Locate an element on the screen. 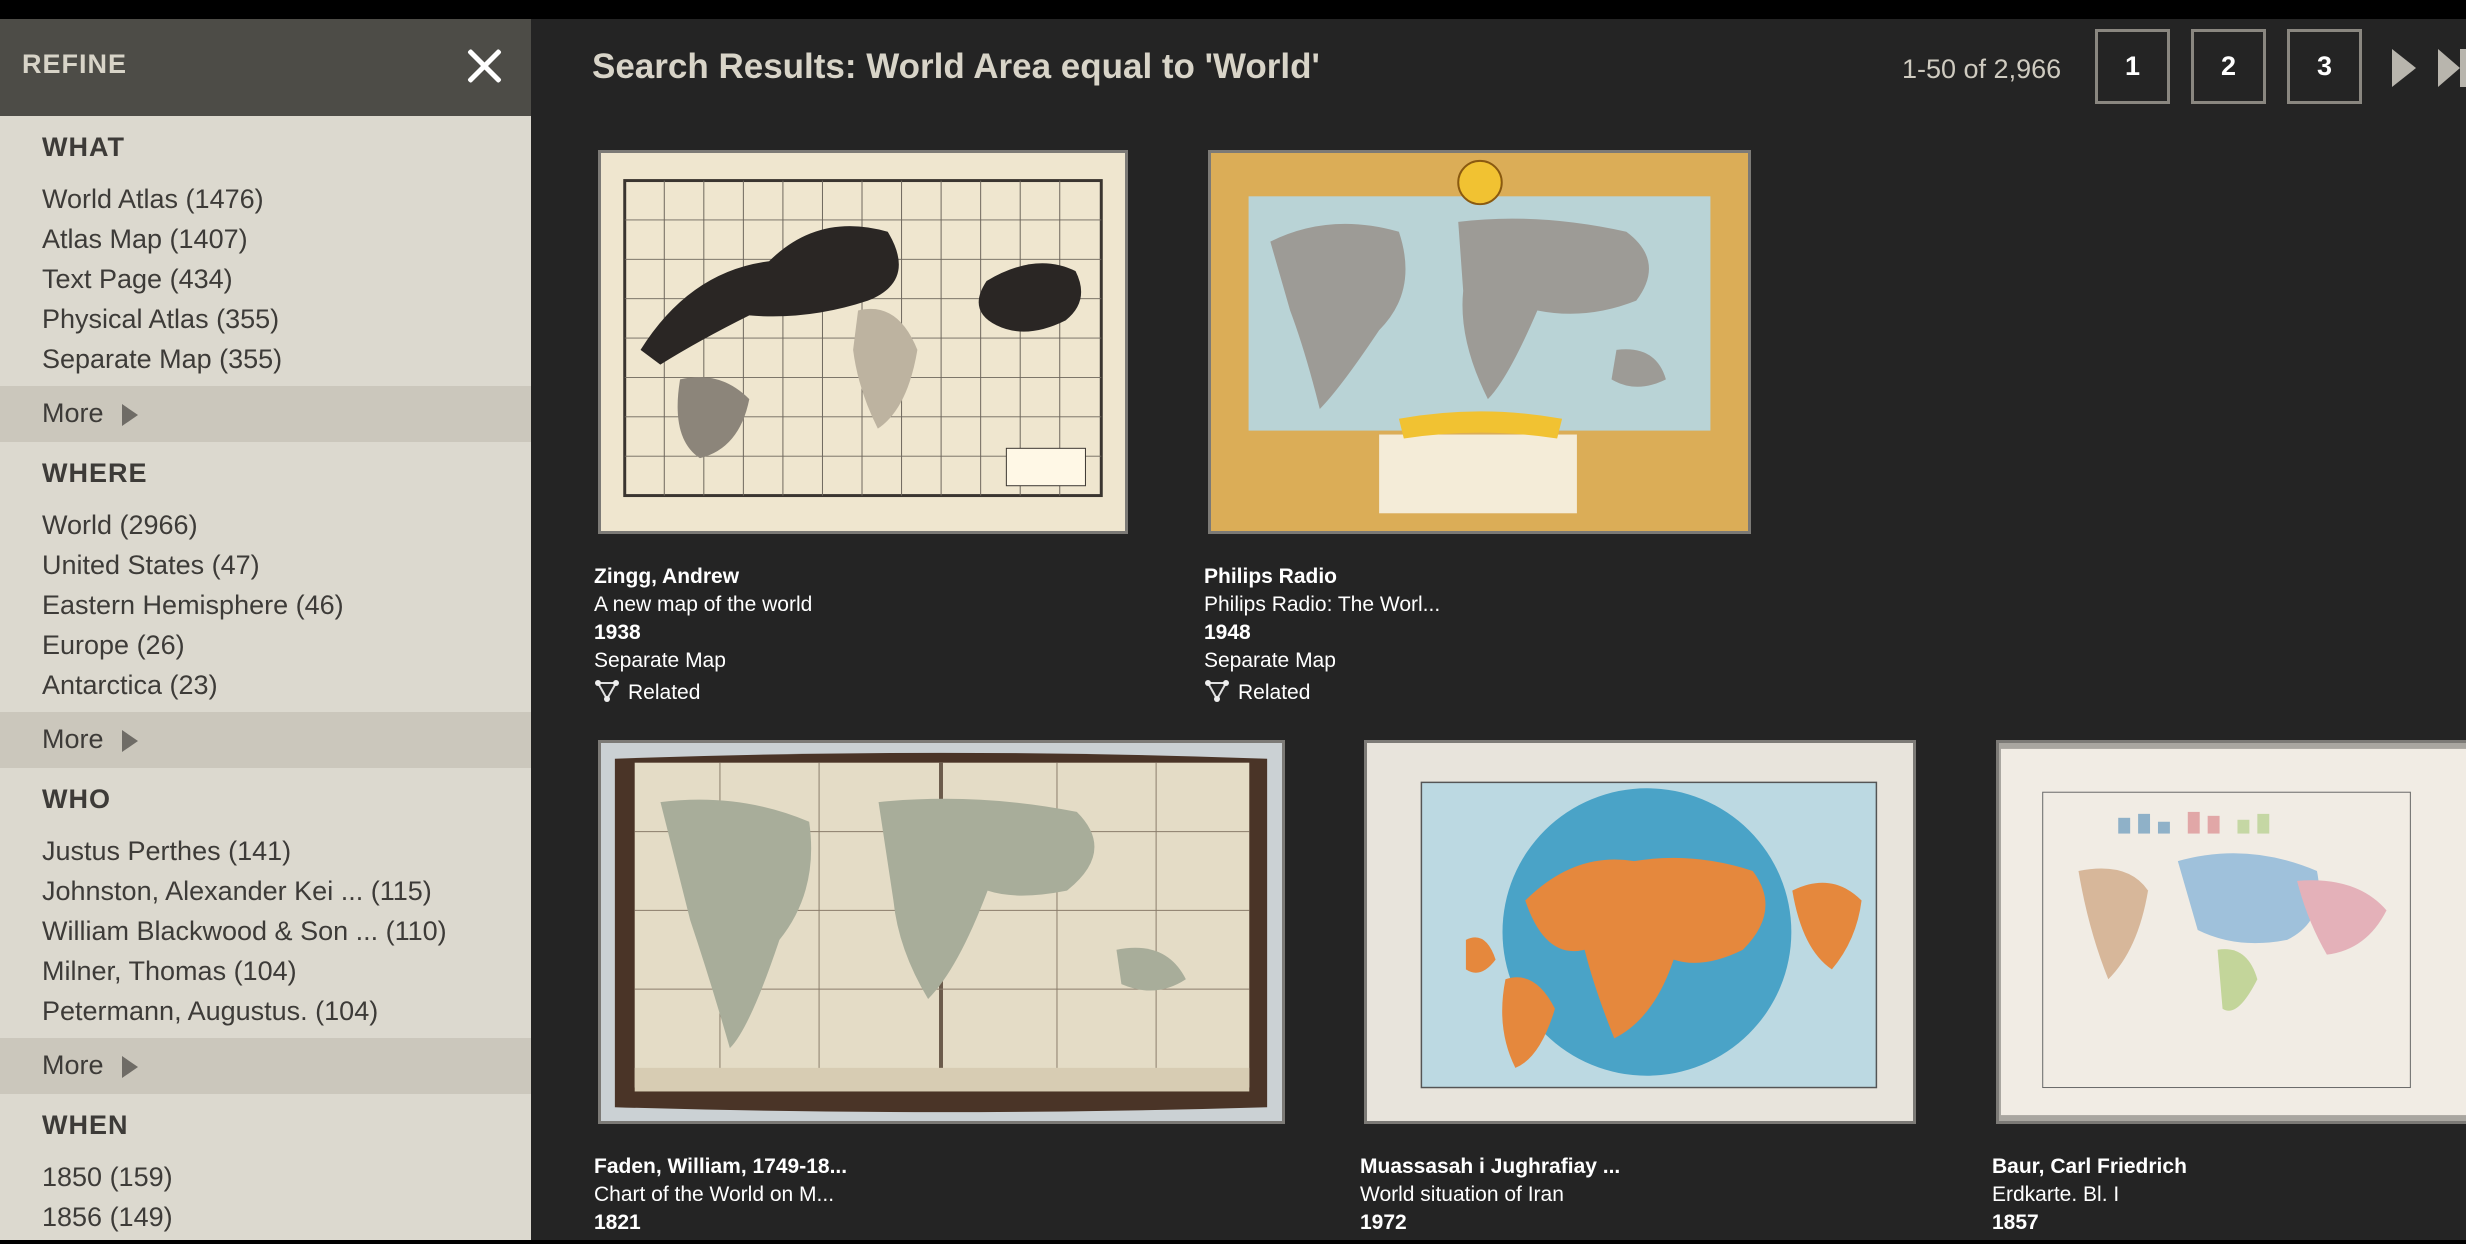  more-button-what: More is located at coordinates (265, 414).